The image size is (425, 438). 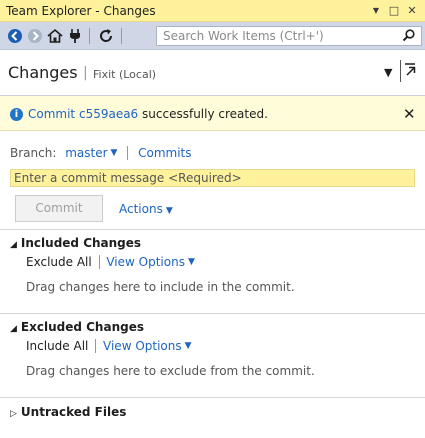 I want to click on branch-dropdown: master ▼, so click(x=91, y=152).